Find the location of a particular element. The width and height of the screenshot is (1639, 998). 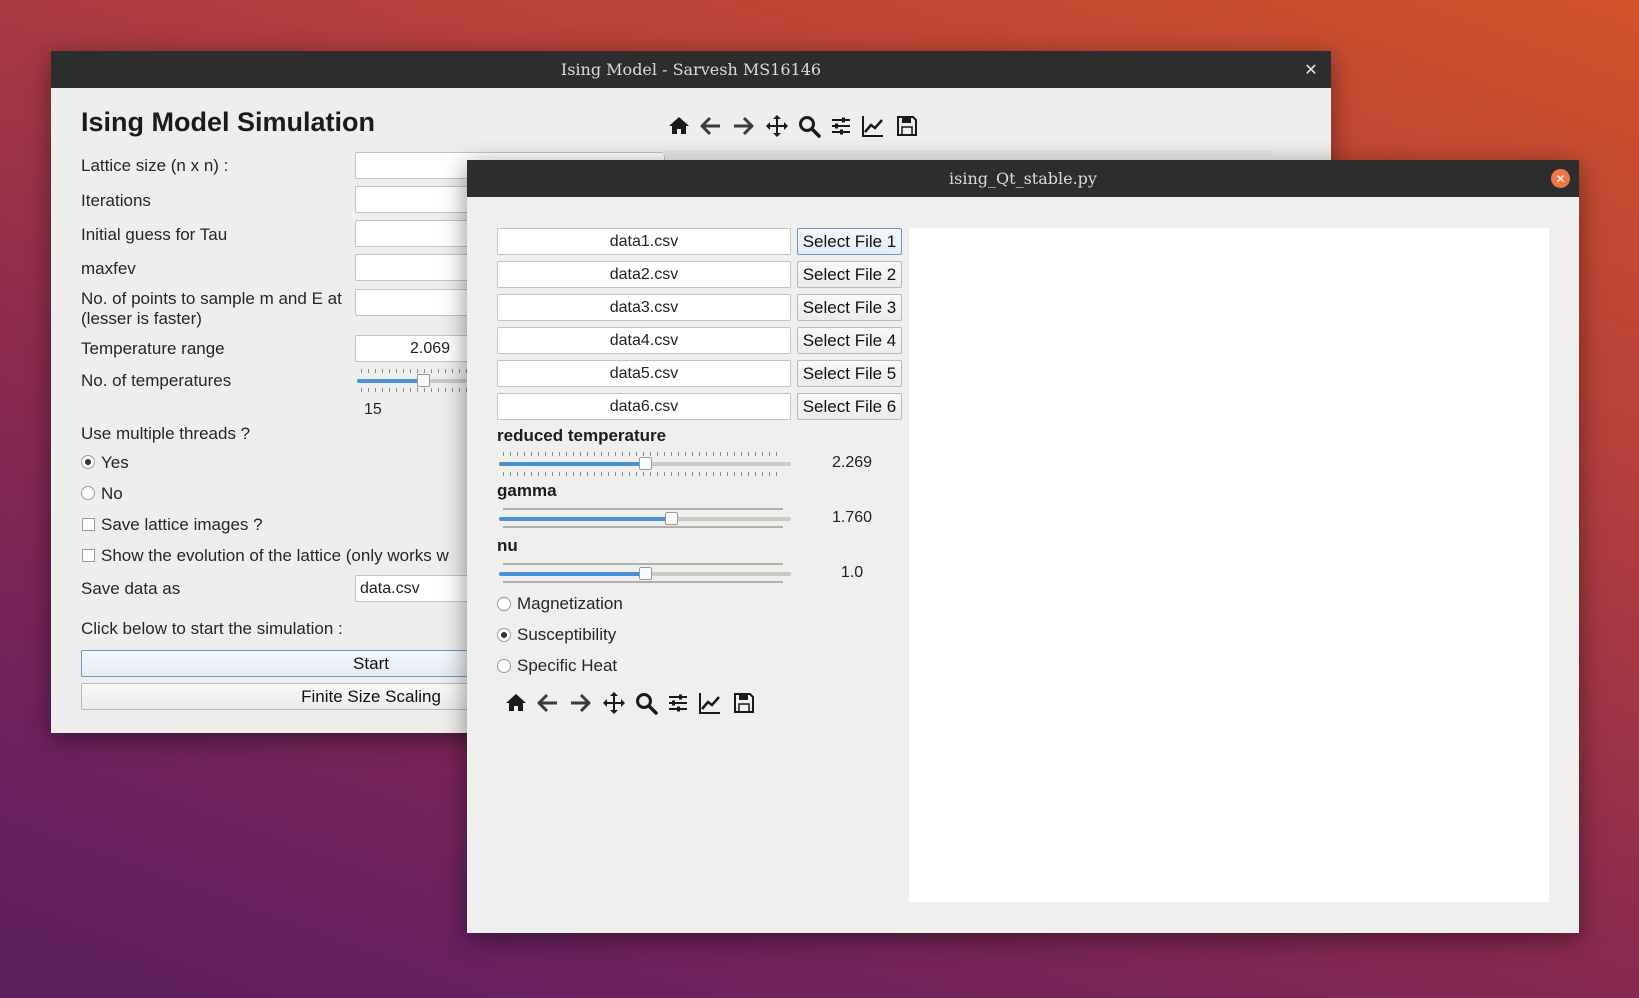

threads-no-label: No is located at coordinates (112, 493).